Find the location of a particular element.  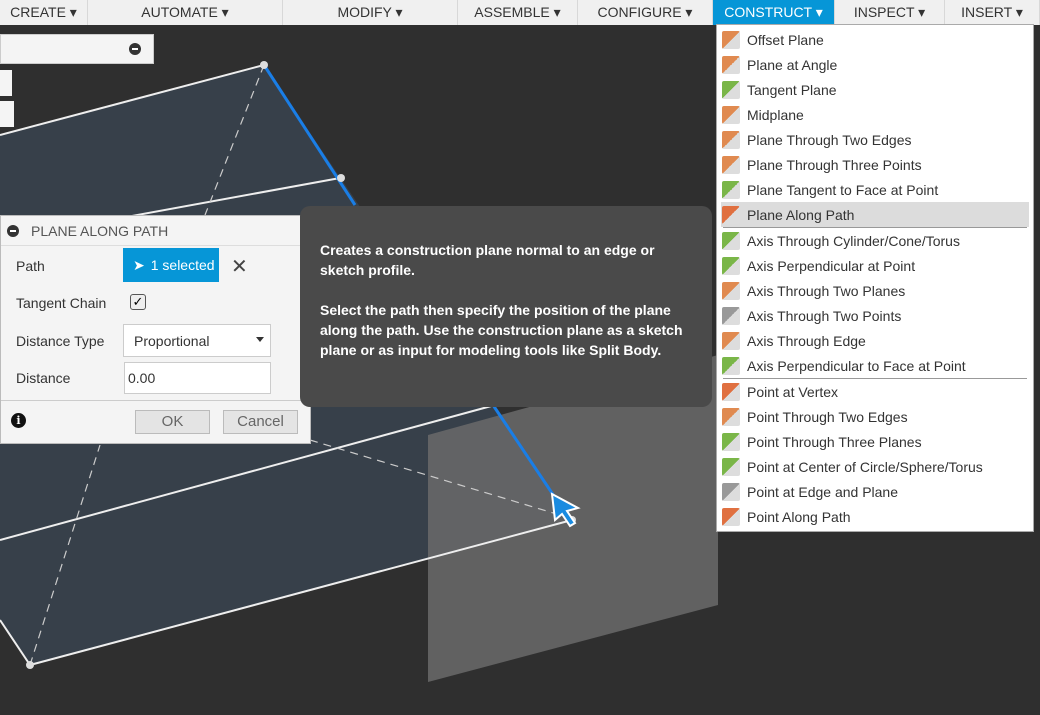

menu-item-label: Point Through Three Planes is located at coordinates (834, 441).